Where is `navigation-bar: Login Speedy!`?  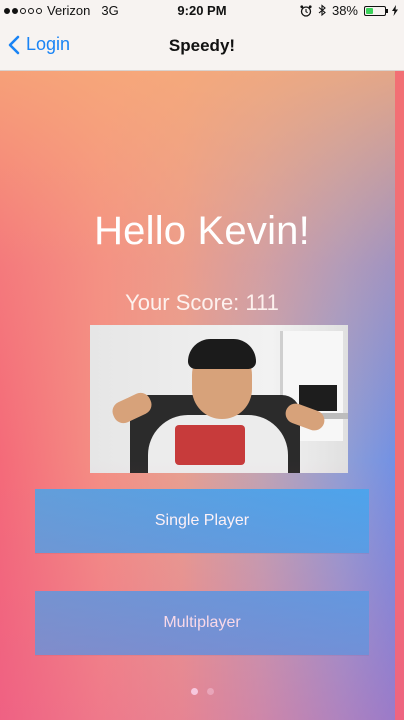
navigation-bar: Login Speedy! is located at coordinates (202, 46).